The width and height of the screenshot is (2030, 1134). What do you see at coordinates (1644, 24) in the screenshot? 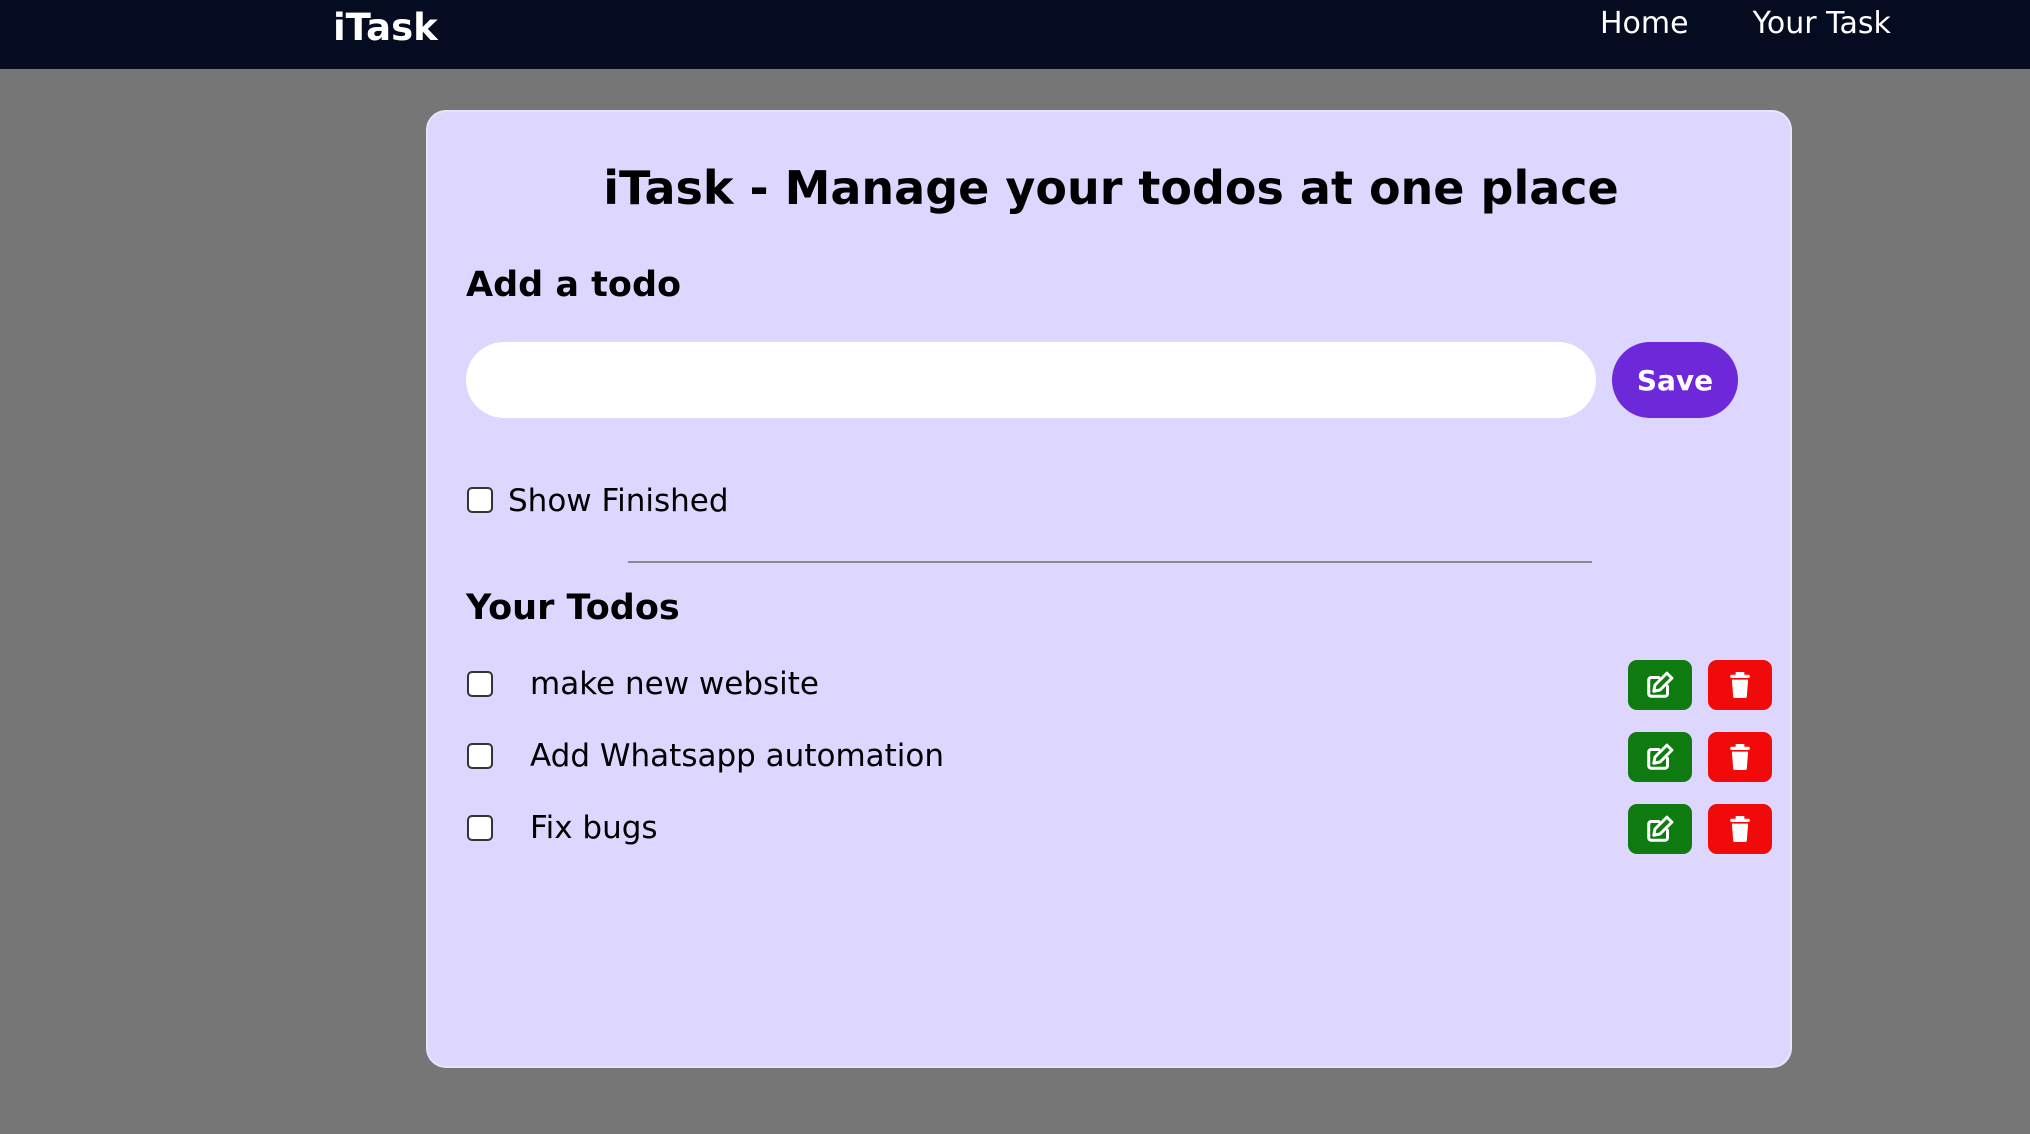
I see `nav-link-home: Home` at bounding box center [1644, 24].